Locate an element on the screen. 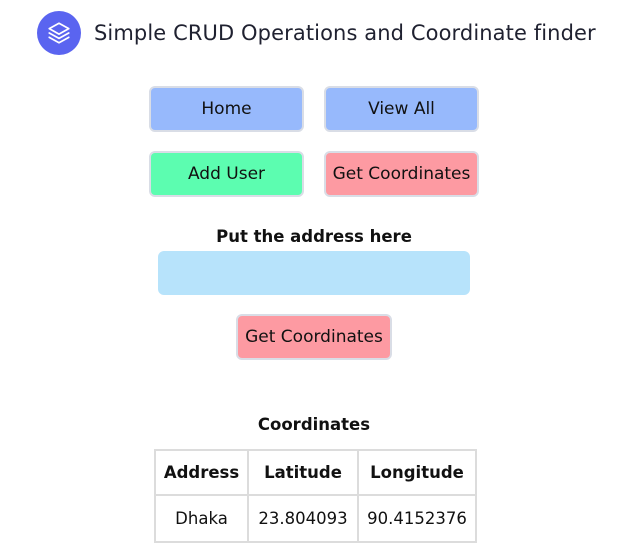  cell-address: Dhaka is located at coordinates (201, 518).